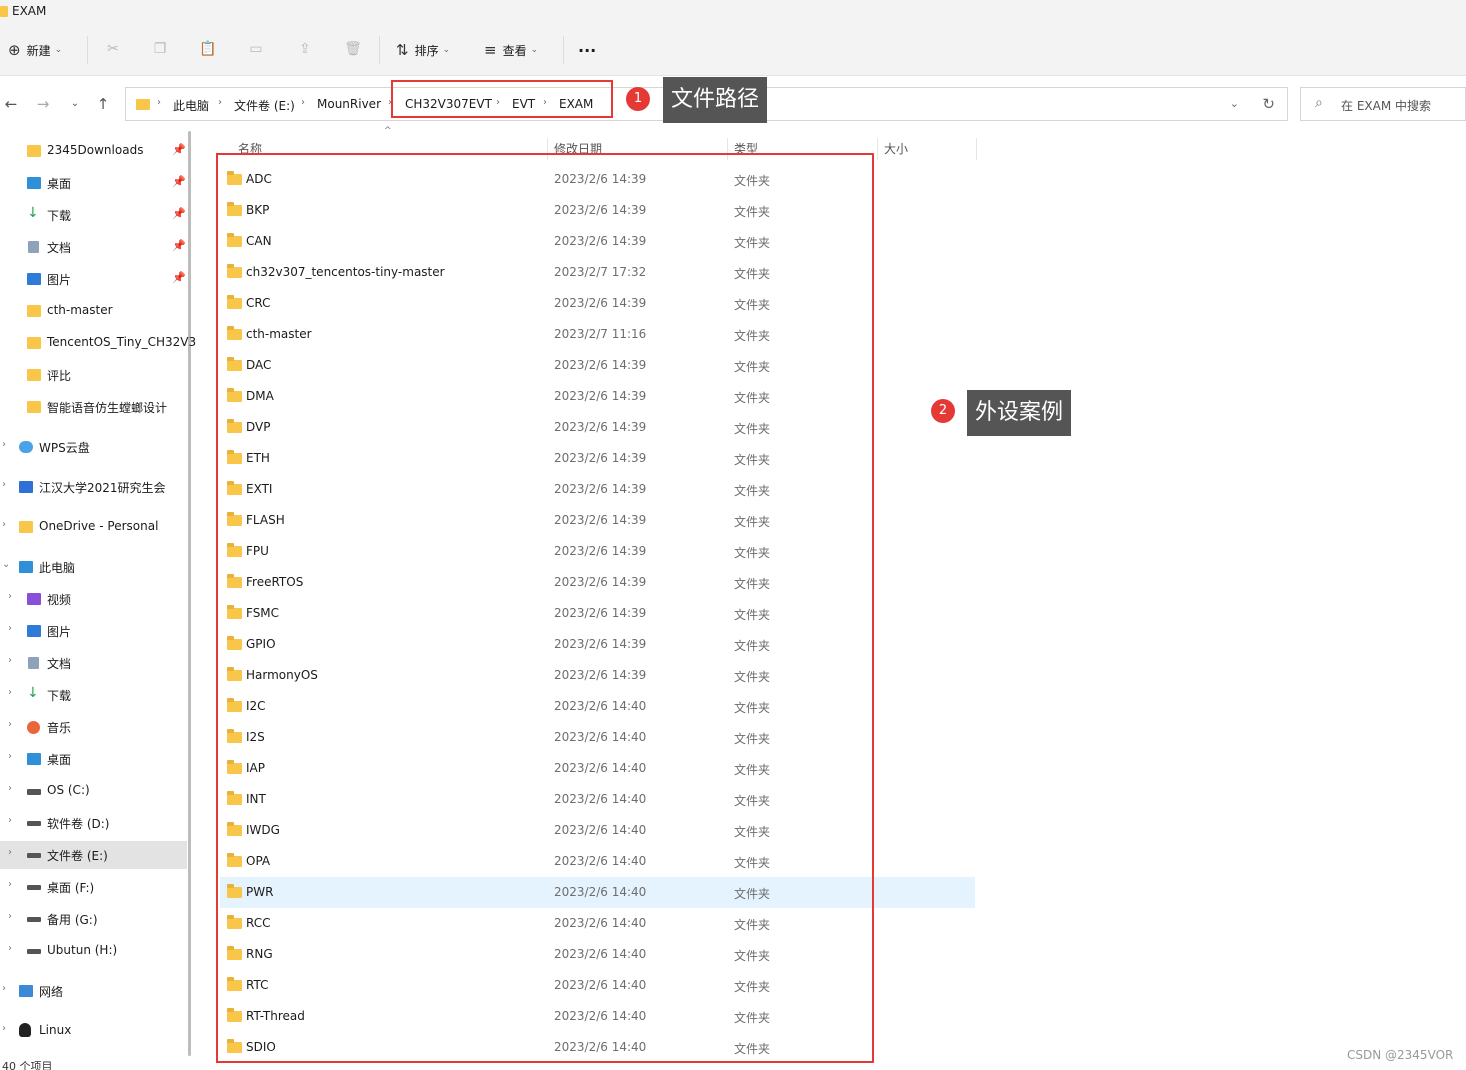  Describe the element at coordinates (715, 100) in the screenshot. I see `annotation-callout-path: 文件路径` at that location.